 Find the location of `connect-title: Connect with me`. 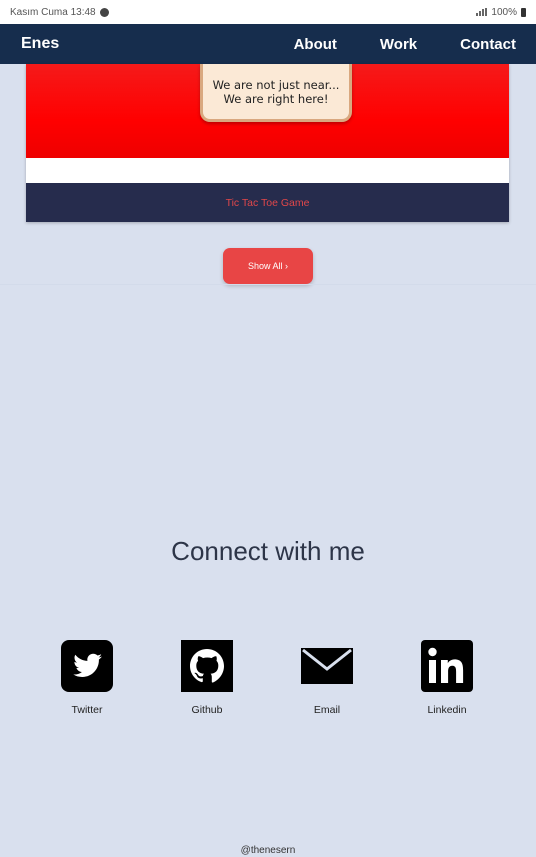

connect-title: Connect with me is located at coordinates (268, 551).